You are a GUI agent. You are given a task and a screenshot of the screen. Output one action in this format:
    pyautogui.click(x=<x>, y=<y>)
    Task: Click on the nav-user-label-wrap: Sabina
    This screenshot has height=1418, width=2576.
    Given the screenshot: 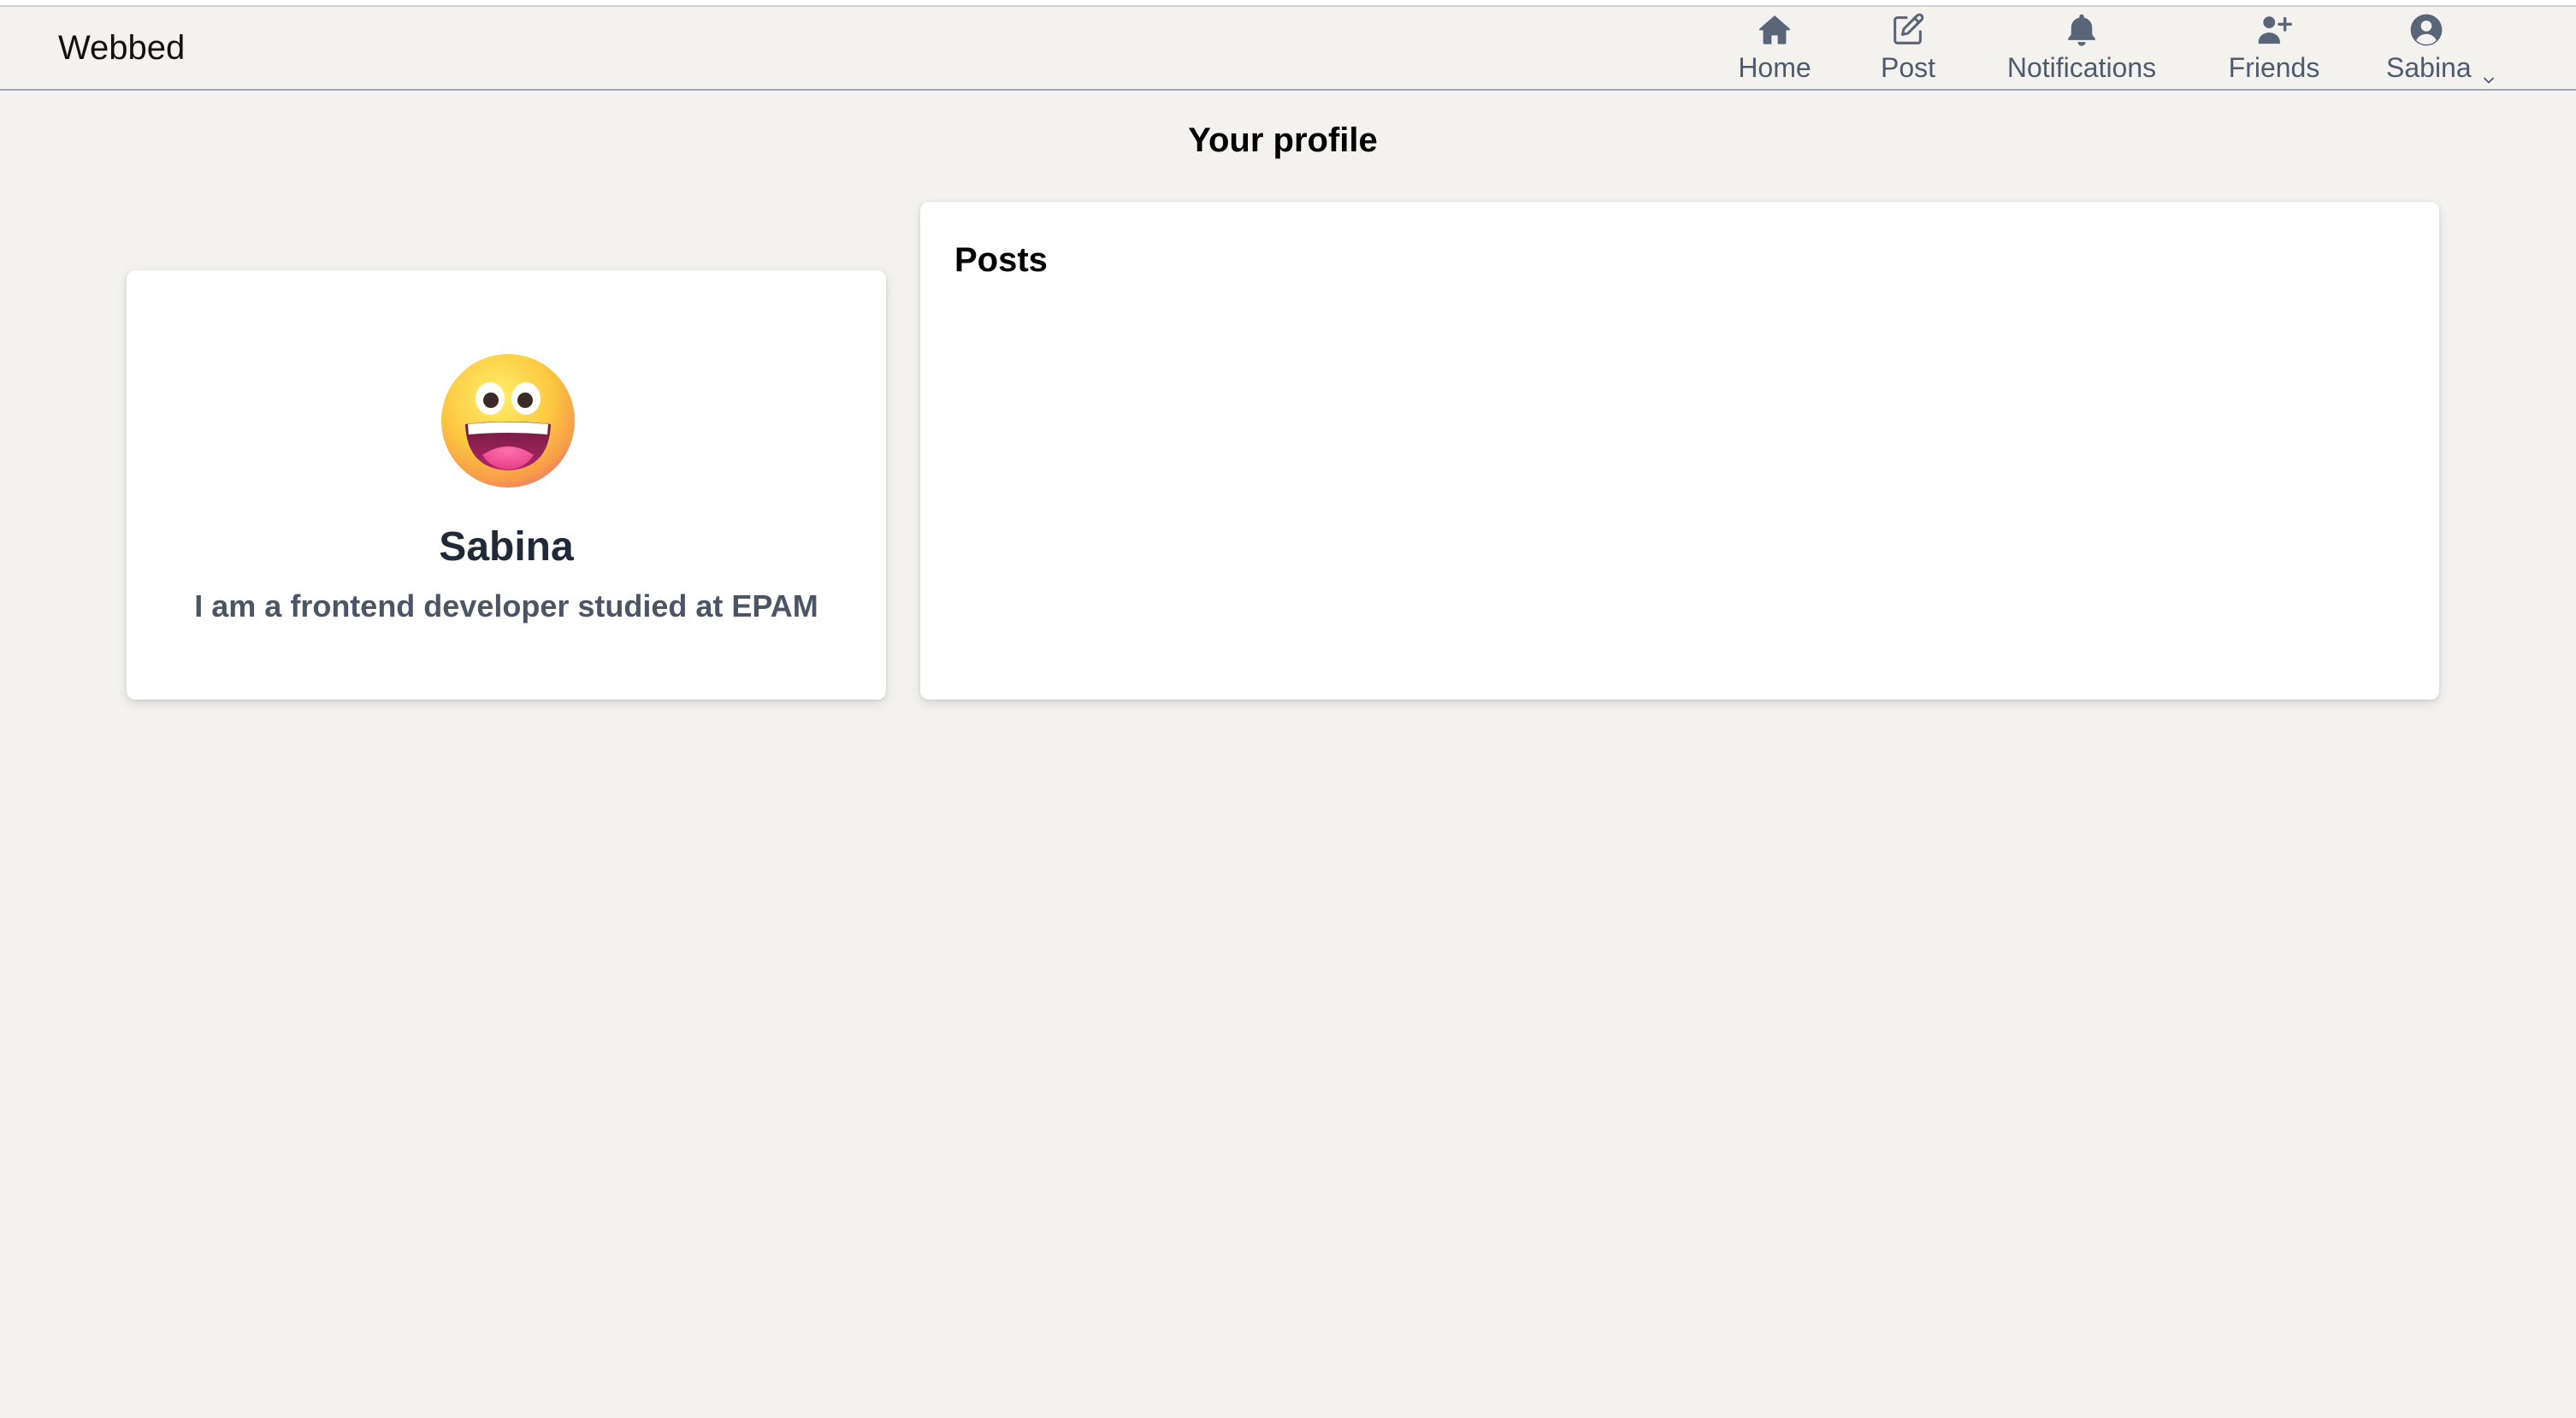 What is the action you would take?
    pyautogui.click(x=2441, y=67)
    